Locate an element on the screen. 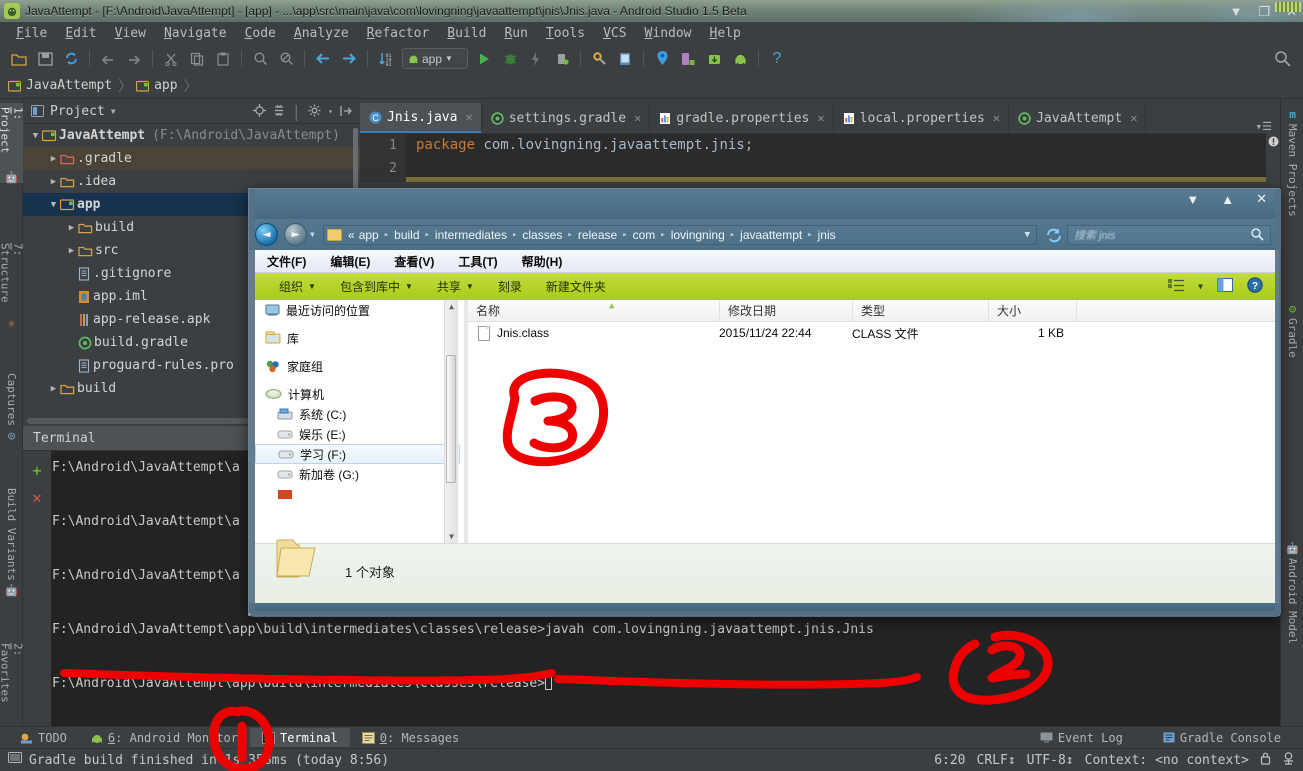 The width and height of the screenshot is (1303, 771). search-icon is located at coordinates (260, 59).